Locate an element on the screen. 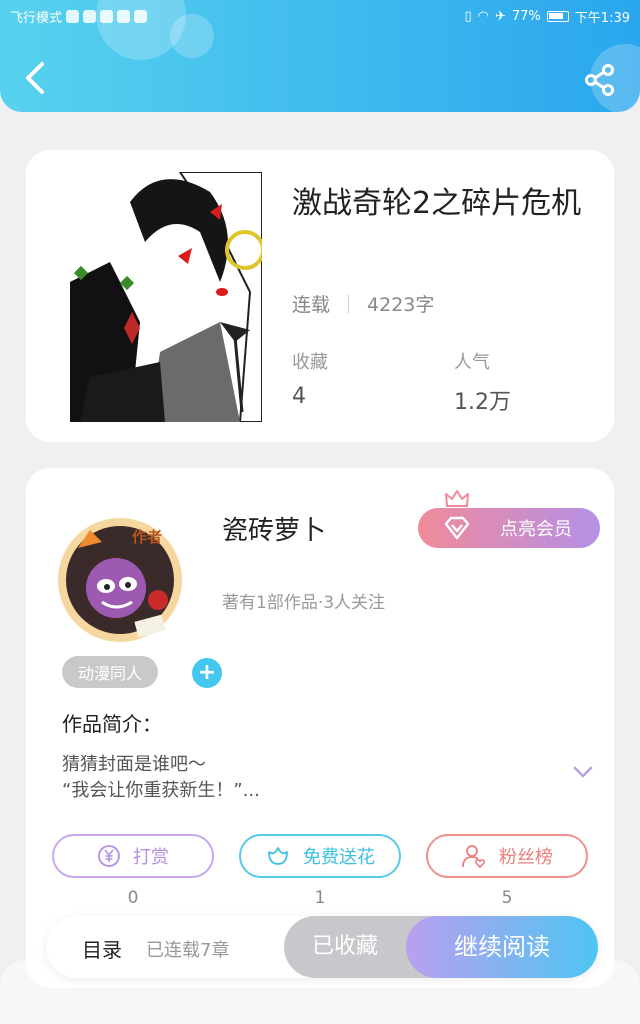 The height and width of the screenshot is (1024, 640). chevron-left-icon is located at coordinates (35, 78).